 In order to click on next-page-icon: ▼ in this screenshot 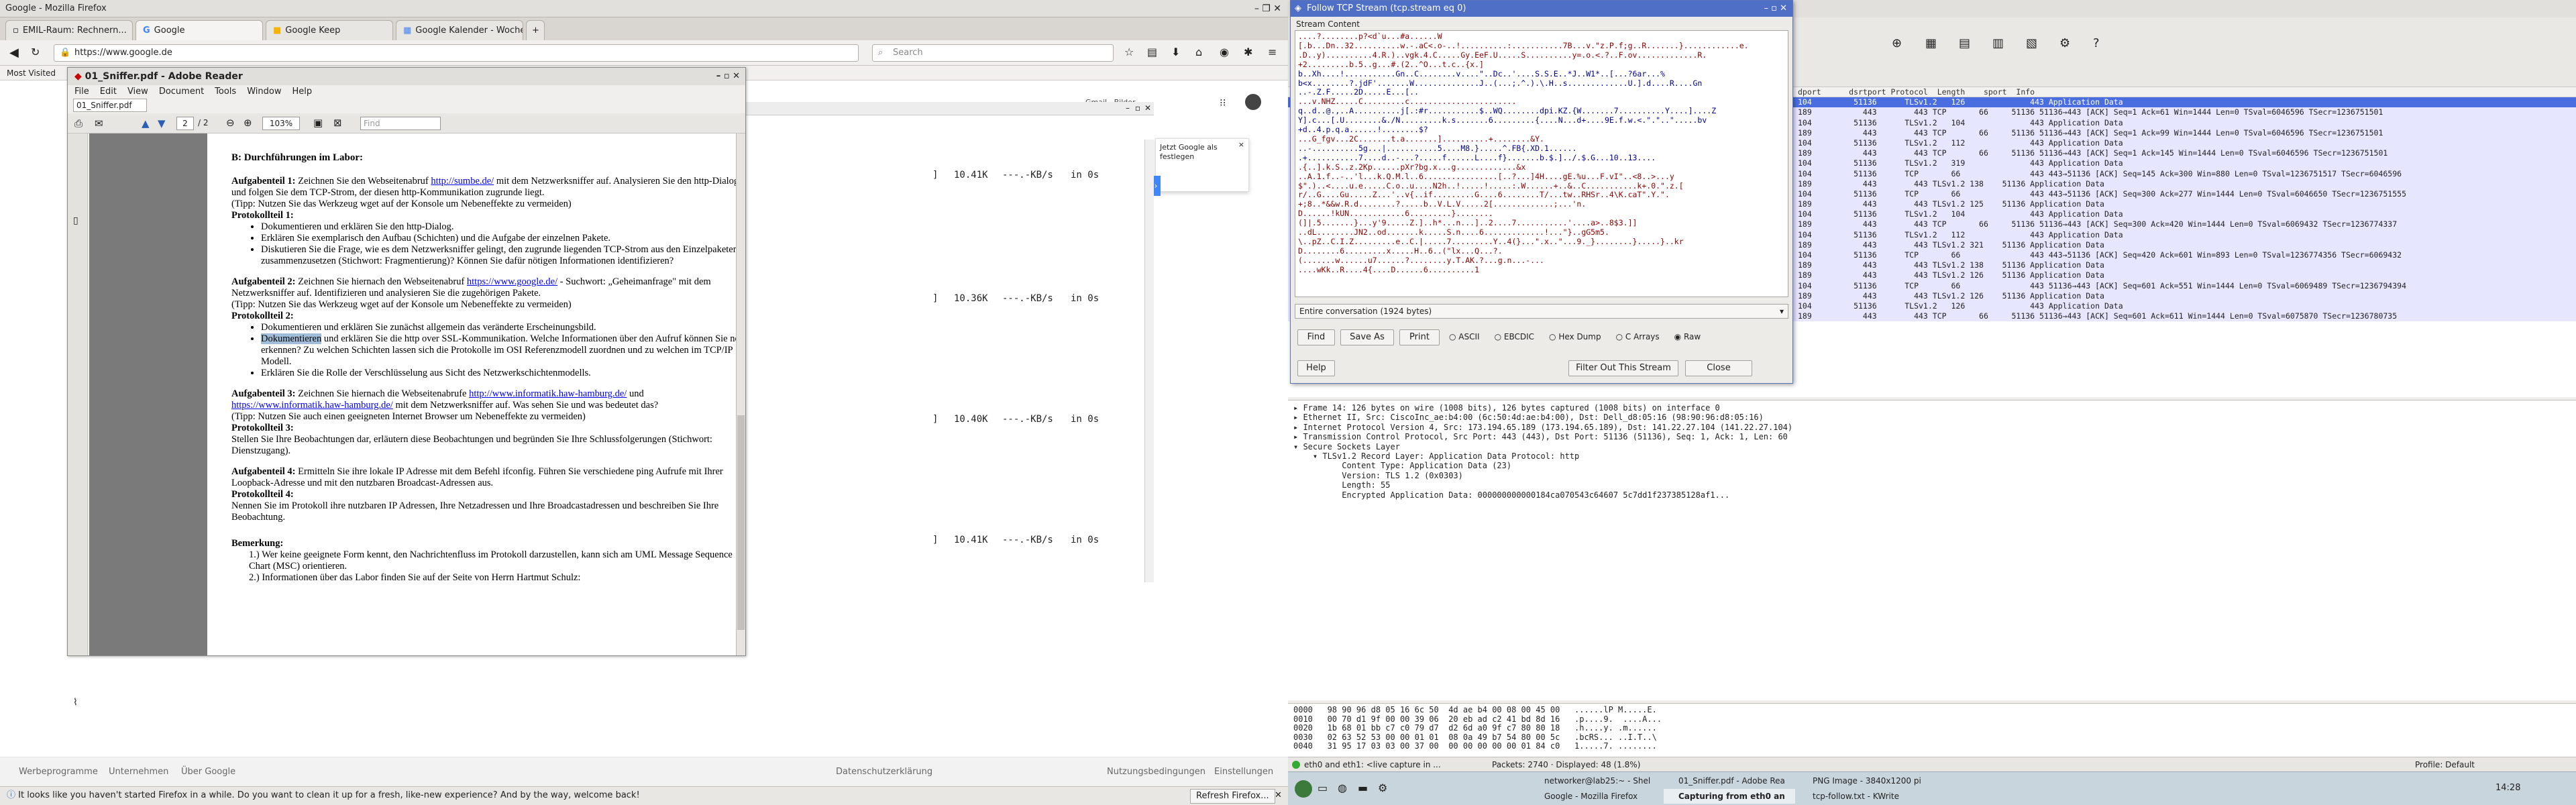, I will do `click(162, 123)`.